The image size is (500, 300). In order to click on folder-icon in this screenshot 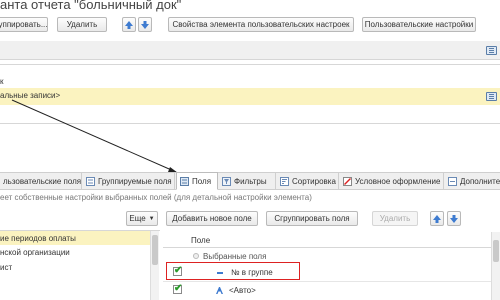, I will do `click(196, 256)`.